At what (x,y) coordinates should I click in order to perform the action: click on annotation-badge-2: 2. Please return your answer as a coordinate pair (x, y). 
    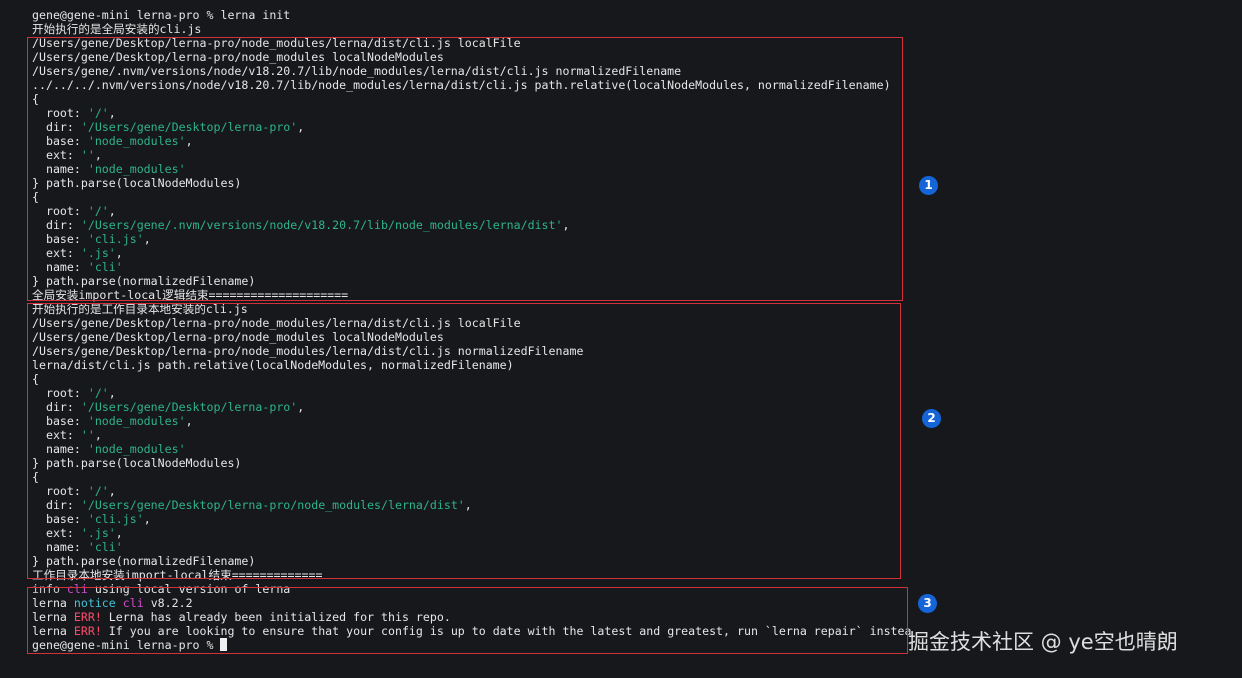
    Looking at the image, I should click on (931, 418).